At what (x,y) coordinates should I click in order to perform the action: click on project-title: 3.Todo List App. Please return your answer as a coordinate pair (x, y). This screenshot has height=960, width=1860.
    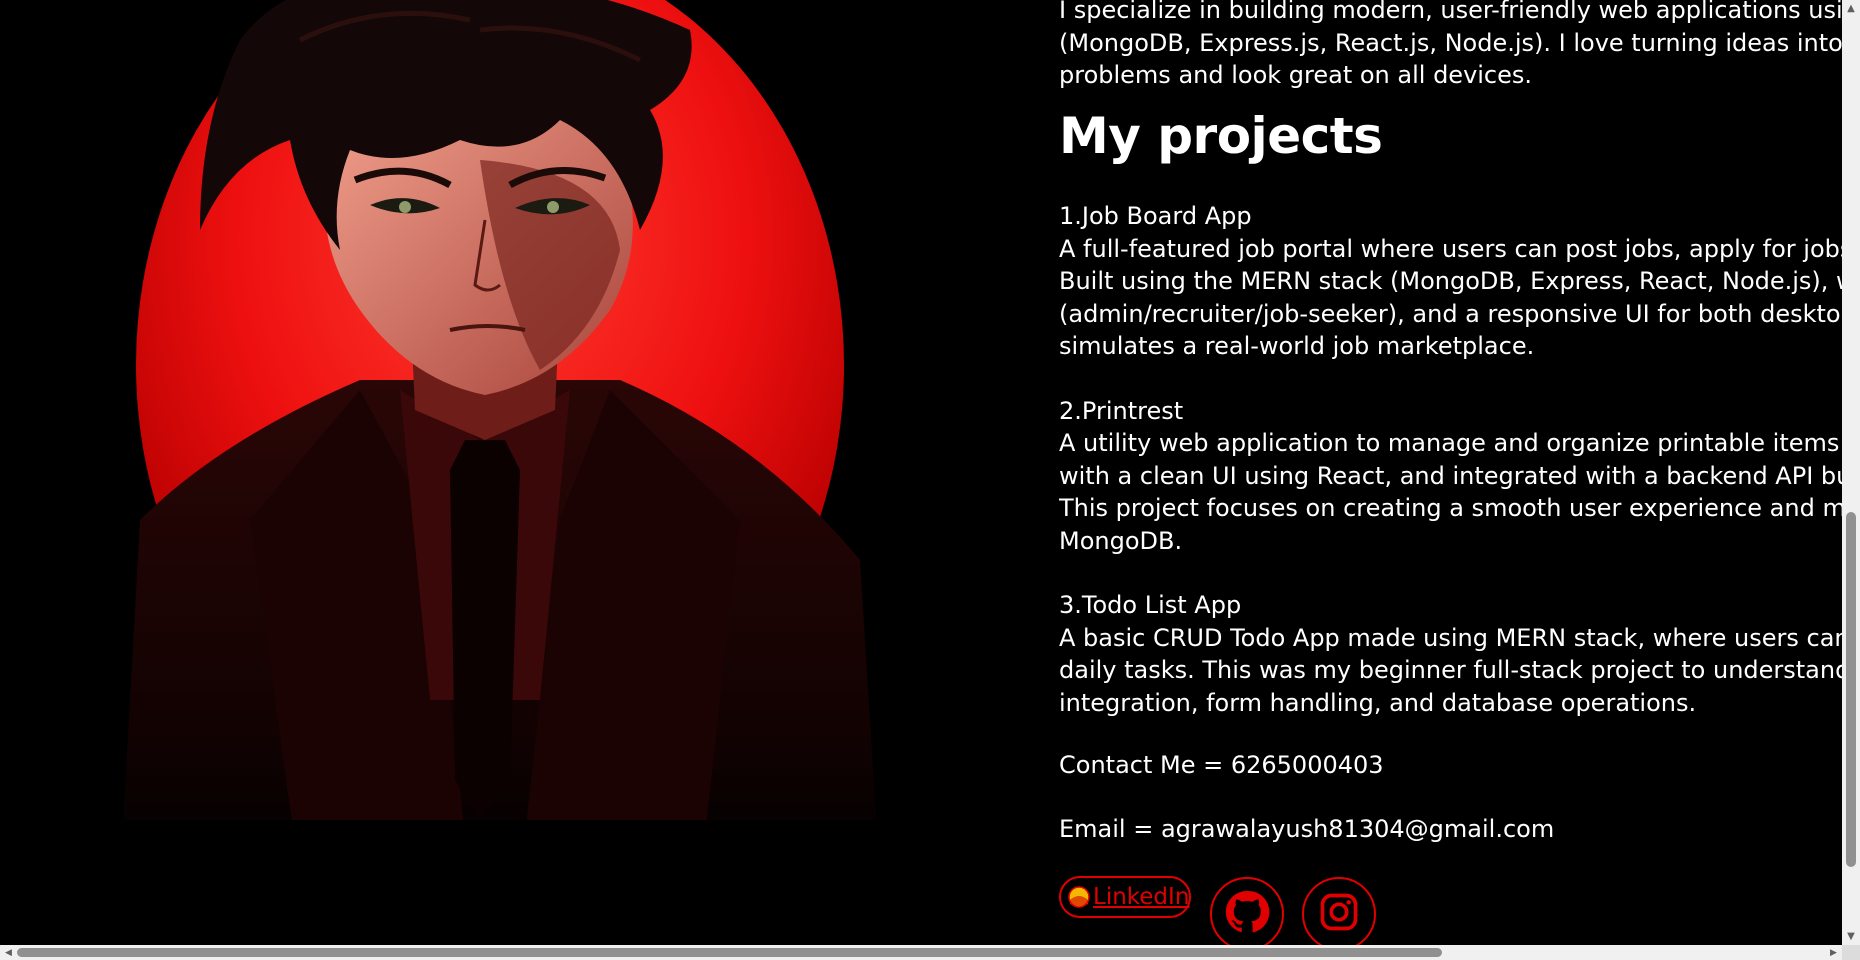
    Looking at the image, I should click on (1150, 605).